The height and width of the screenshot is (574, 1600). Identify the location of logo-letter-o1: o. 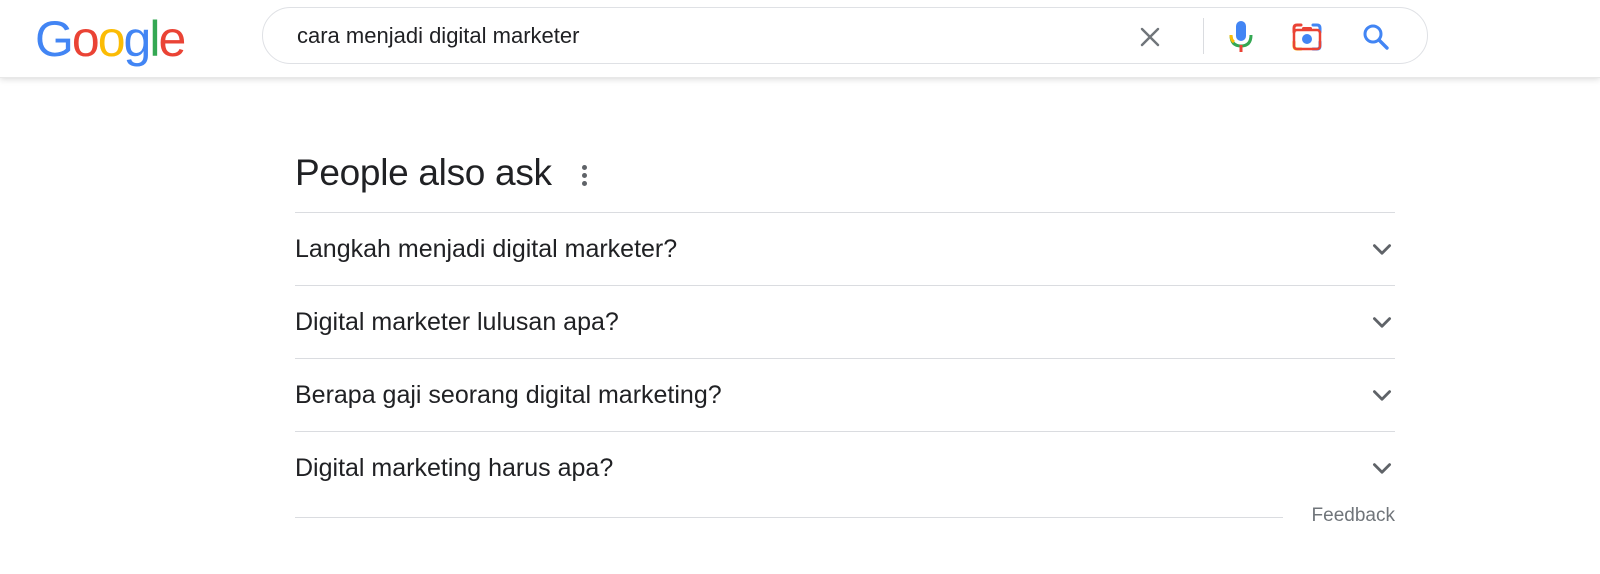
(85, 39).